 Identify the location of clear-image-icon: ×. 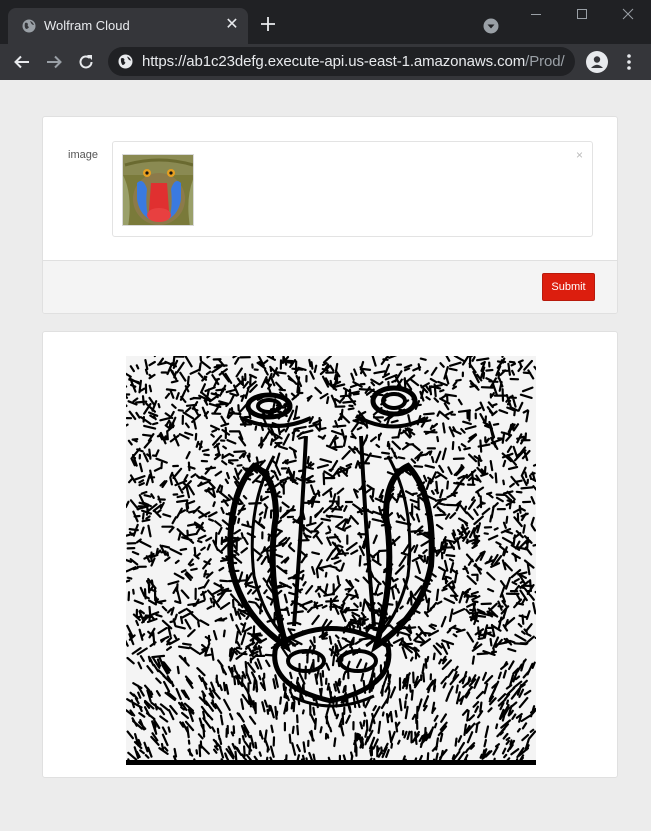
(579, 155).